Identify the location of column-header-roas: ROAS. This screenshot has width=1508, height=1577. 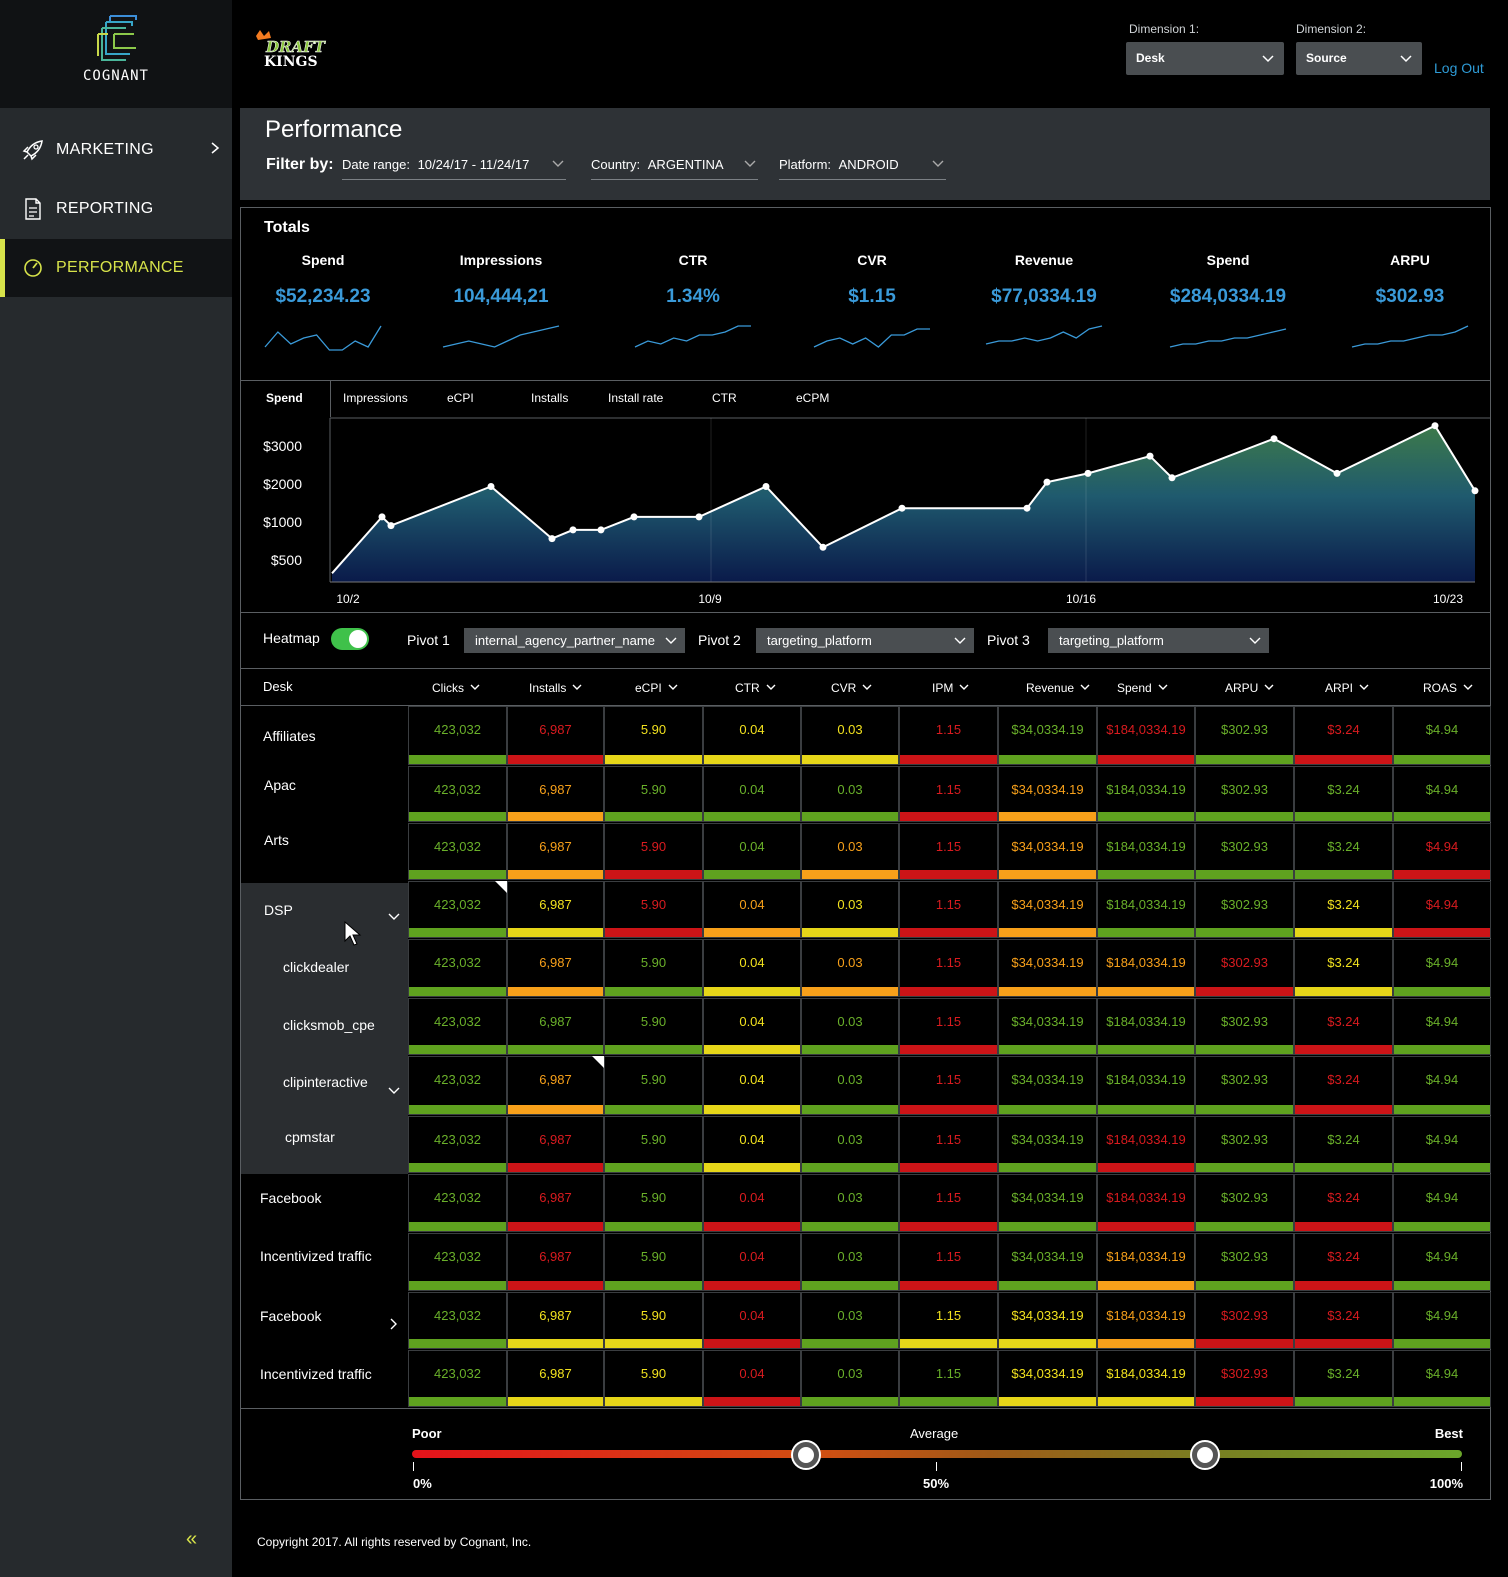
(1448, 688).